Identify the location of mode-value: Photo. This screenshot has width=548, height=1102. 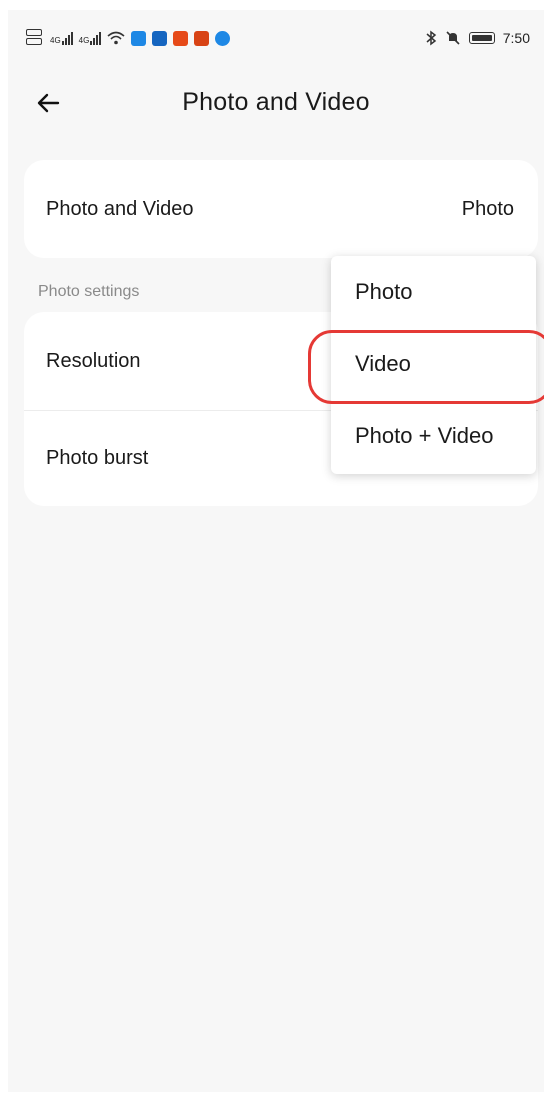
(487, 208).